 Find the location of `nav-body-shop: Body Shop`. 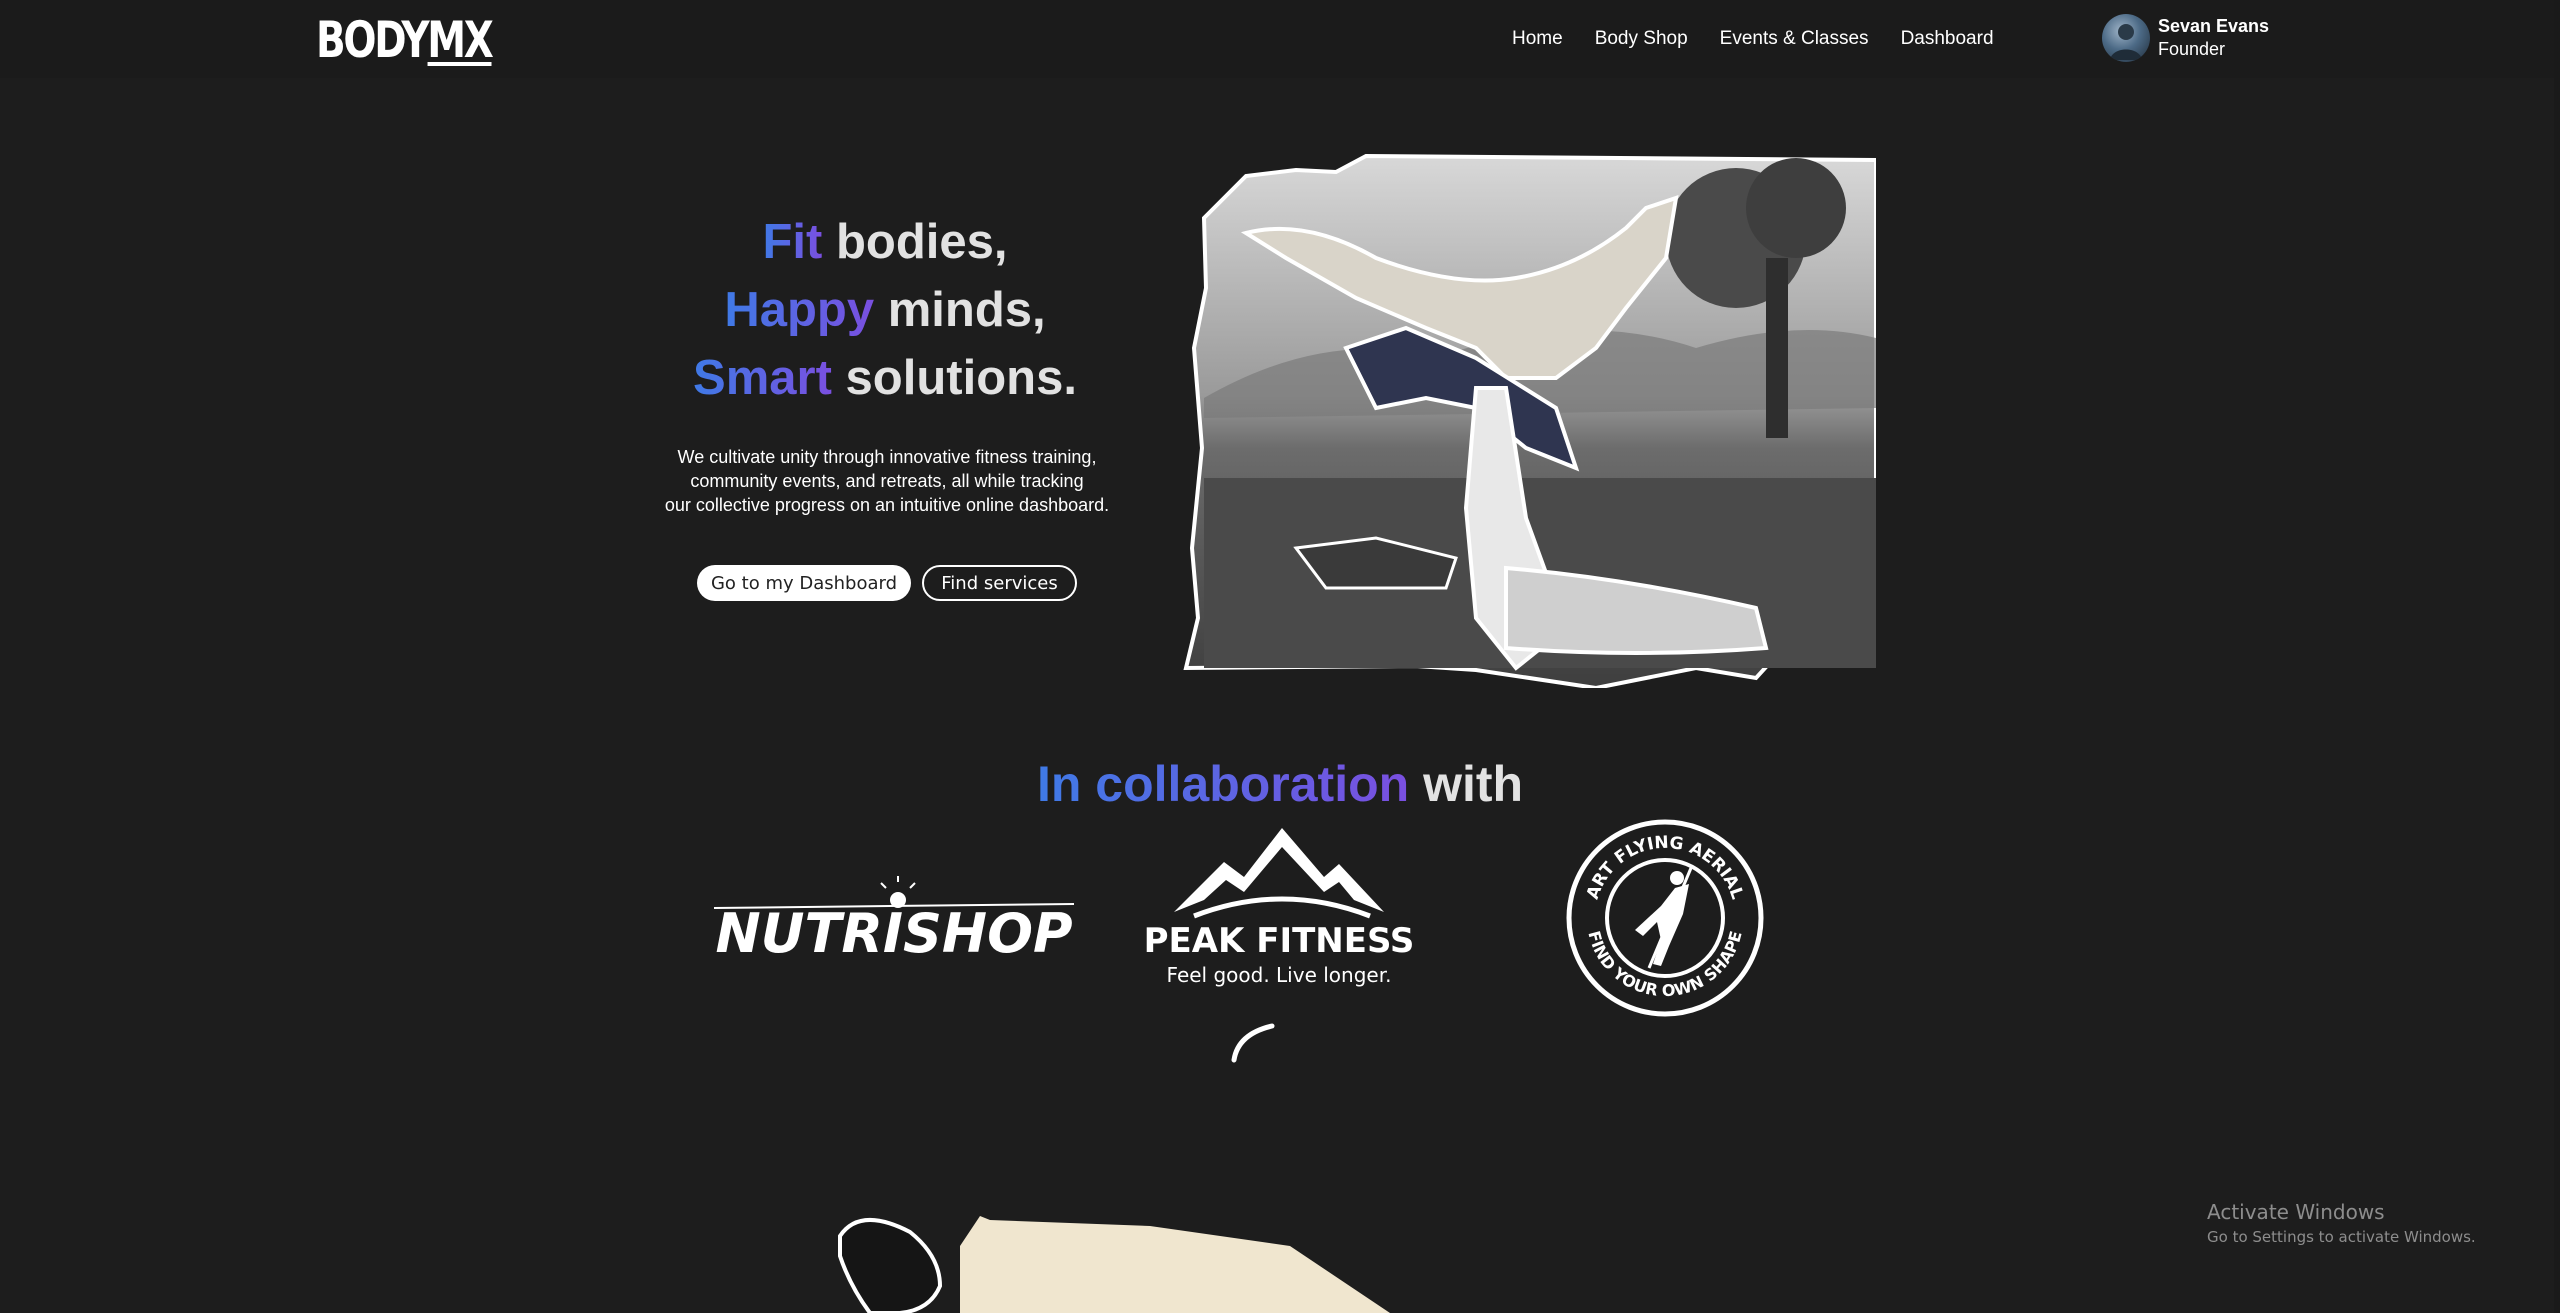

nav-body-shop: Body Shop is located at coordinates (1641, 39).